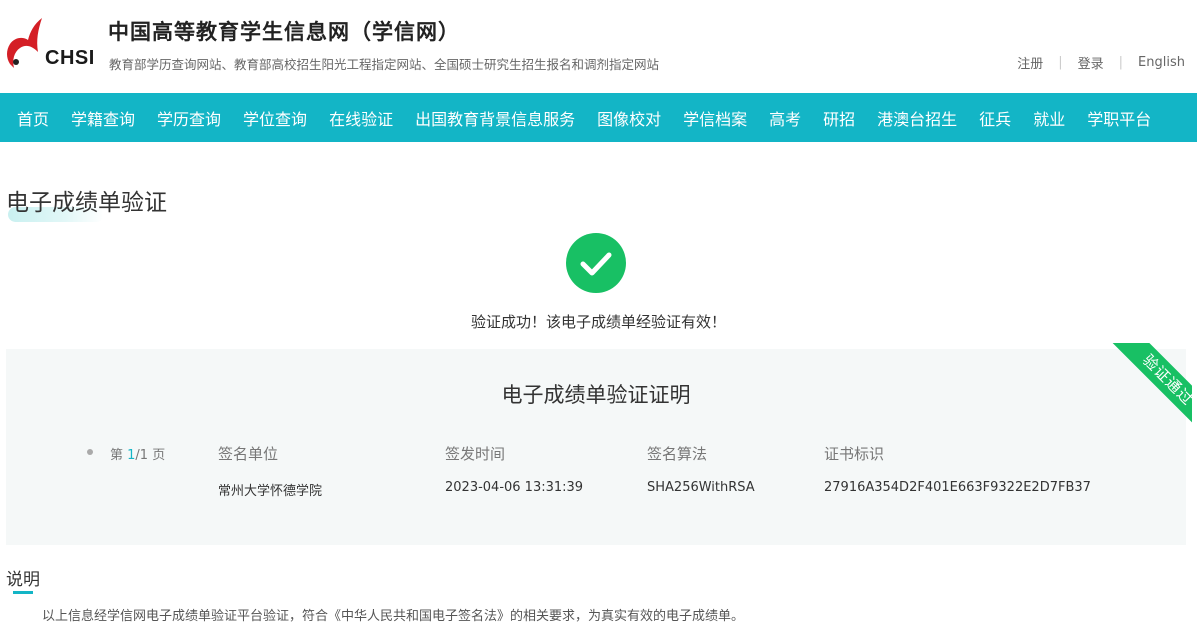 Image resolution: width=1197 pixels, height=630 pixels. Describe the element at coordinates (715, 118) in the screenshot. I see `nav-item-archive: 学信档案` at that location.